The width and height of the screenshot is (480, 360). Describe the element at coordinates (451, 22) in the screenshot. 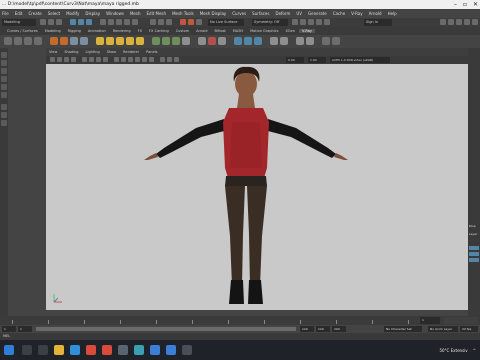

I see `tool-settings-toggle-icon` at that location.